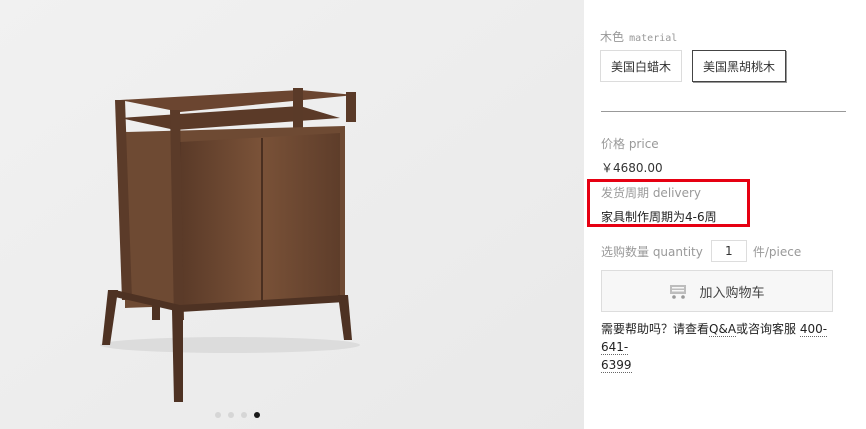 The image size is (866, 429). I want to click on carousel-dots, so click(237, 415).